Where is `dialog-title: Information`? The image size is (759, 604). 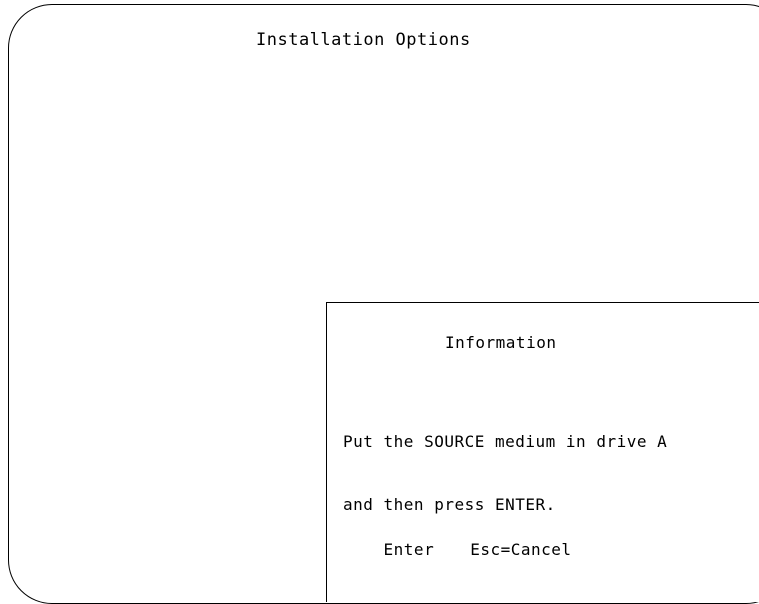 dialog-title: Information is located at coordinates (501, 342).